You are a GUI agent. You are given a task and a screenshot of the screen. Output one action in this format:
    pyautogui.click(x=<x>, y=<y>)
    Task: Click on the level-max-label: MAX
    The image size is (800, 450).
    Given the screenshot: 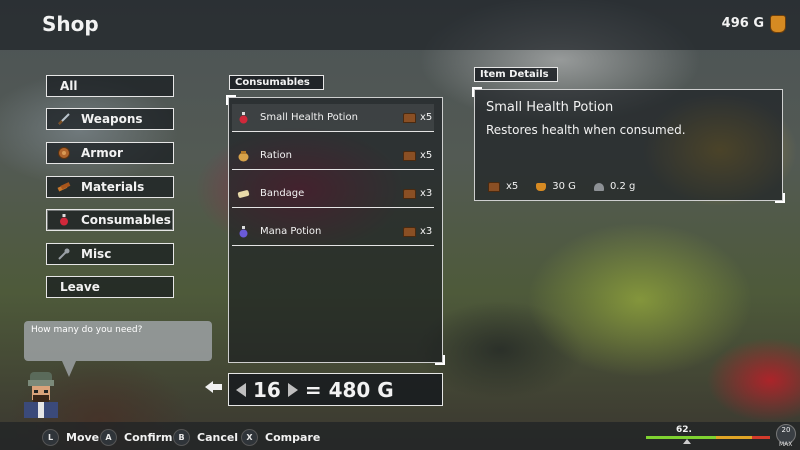 What is the action you would take?
    pyautogui.click(x=786, y=444)
    